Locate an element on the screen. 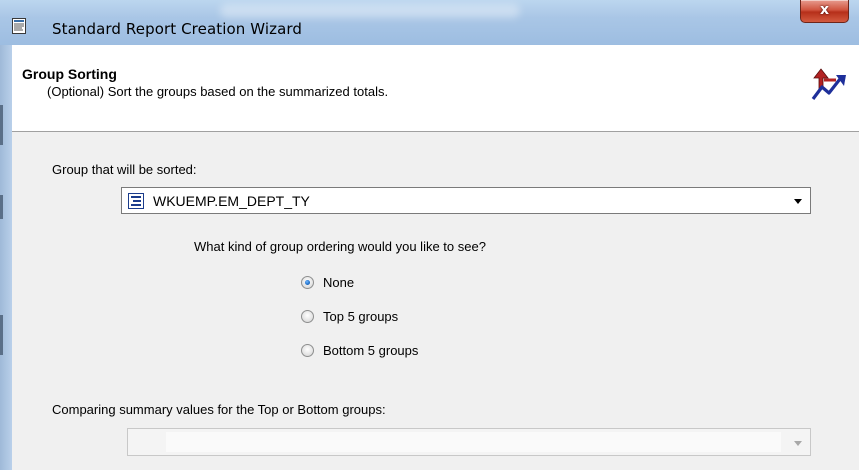  radio-none-label: None is located at coordinates (338, 282).